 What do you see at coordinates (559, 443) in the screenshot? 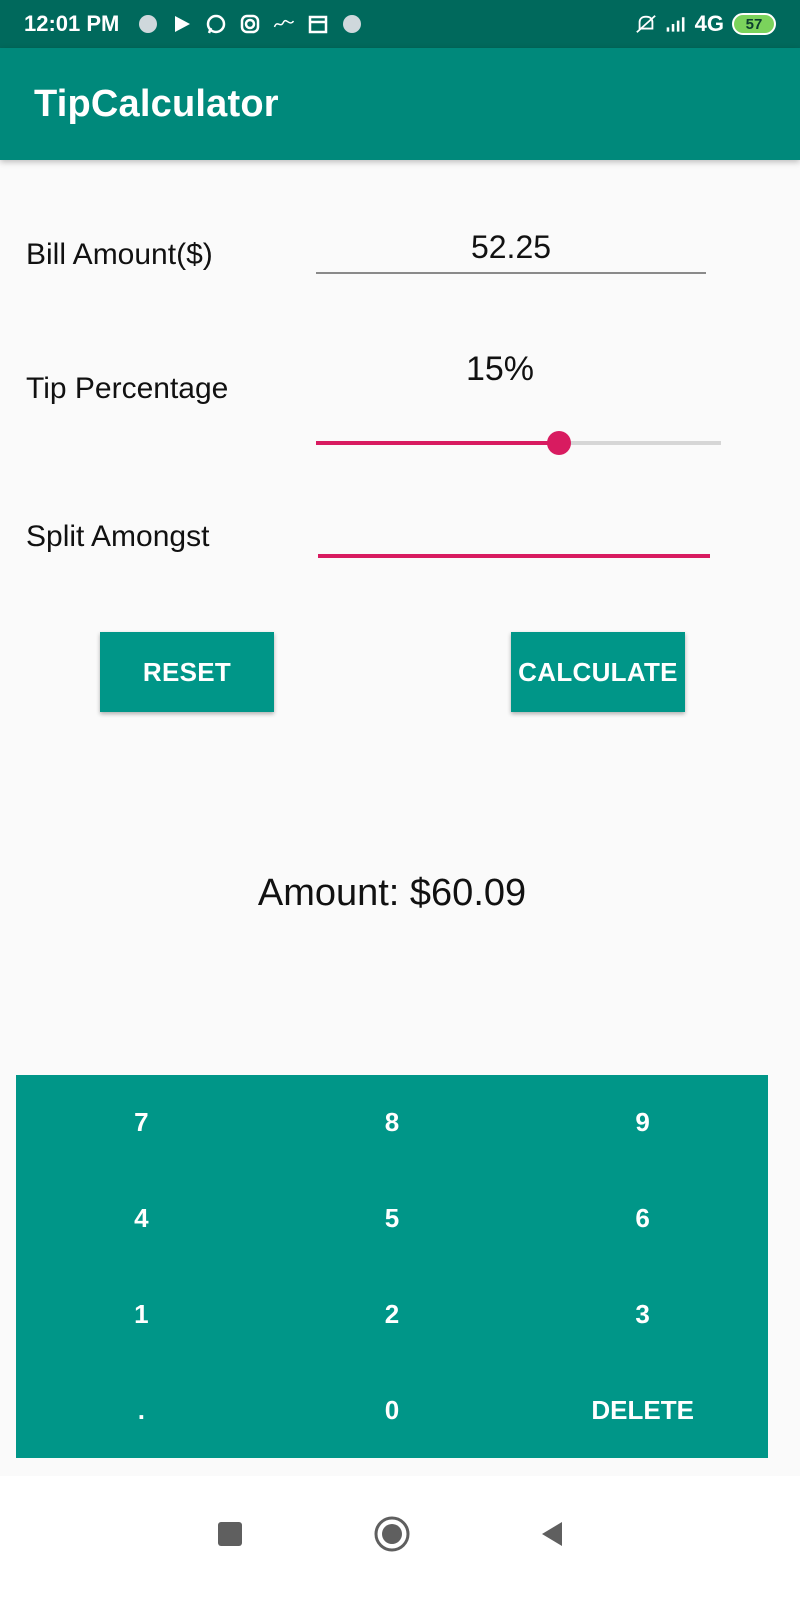
I see `slider-thumb` at bounding box center [559, 443].